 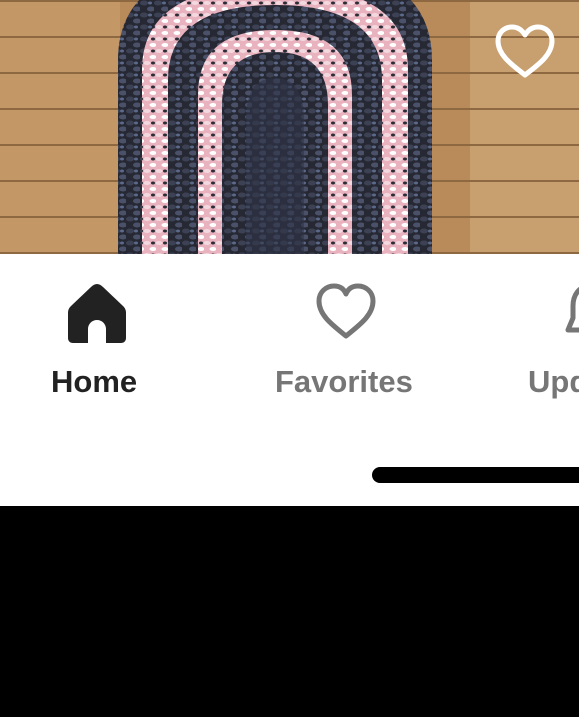 What do you see at coordinates (97, 315) in the screenshot?
I see `home-icon` at bounding box center [97, 315].